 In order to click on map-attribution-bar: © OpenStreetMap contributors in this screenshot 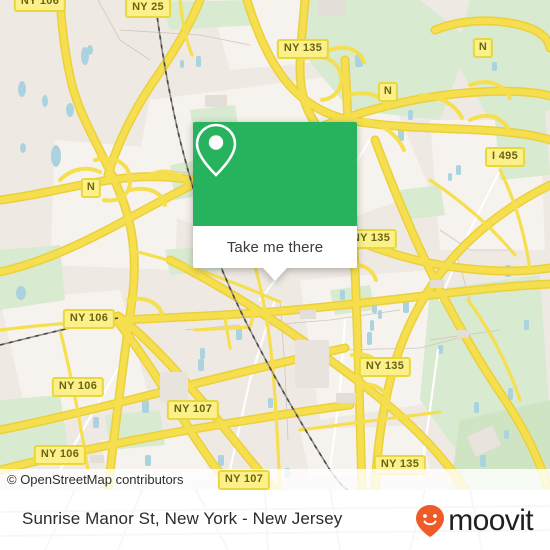, I will do `click(275, 479)`.